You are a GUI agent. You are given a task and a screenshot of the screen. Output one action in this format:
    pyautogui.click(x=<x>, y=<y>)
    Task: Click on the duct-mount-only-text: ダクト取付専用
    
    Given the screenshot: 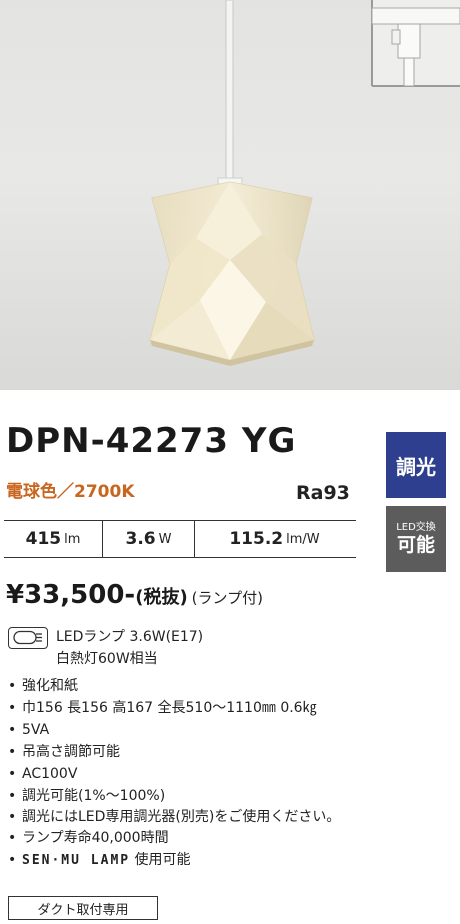 What is the action you would take?
    pyautogui.click(x=83, y=910)
    